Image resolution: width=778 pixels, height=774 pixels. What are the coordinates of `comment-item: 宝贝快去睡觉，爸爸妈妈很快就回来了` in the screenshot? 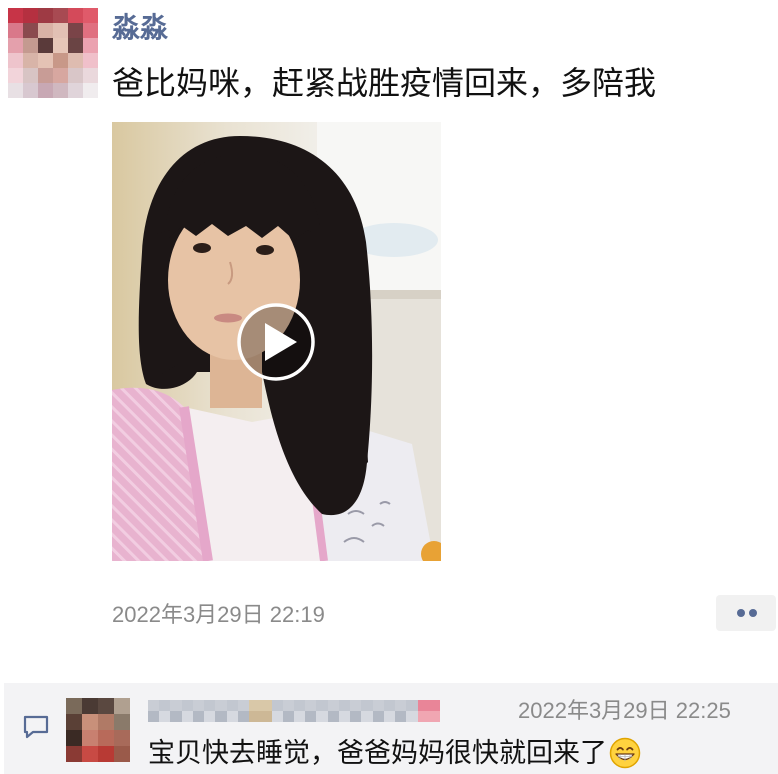 It's located at (458, 753).